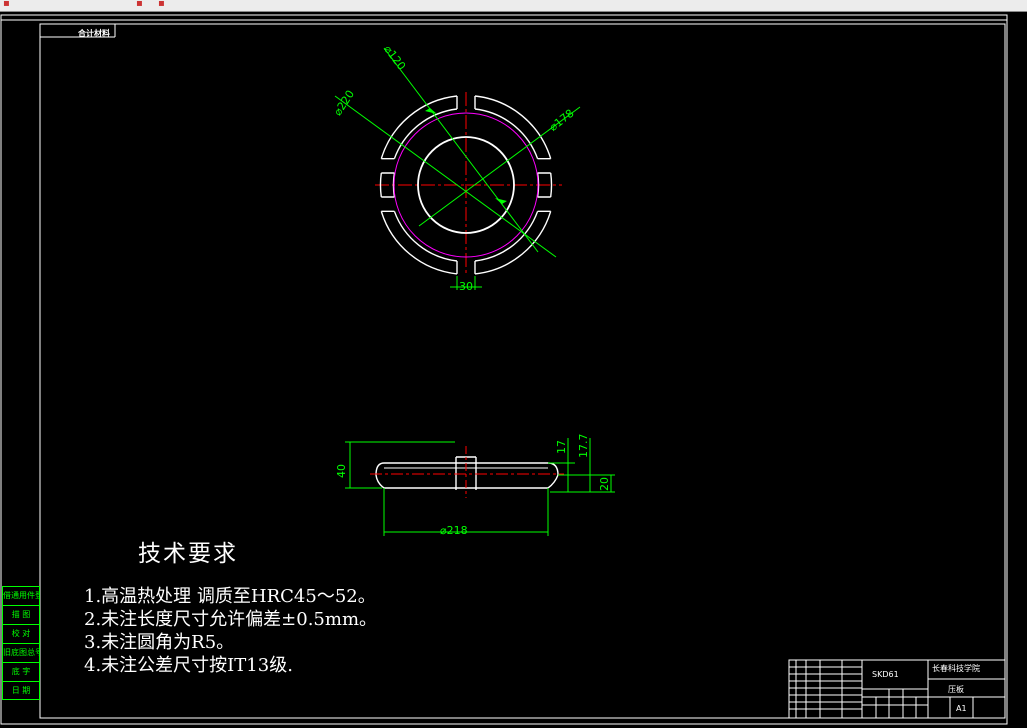 This screenshot has width=1027, height=728. What do you see at coordinates (604, 484) in the screenshot?
I see `dim-20: 20` at bounding box center [604, 484].